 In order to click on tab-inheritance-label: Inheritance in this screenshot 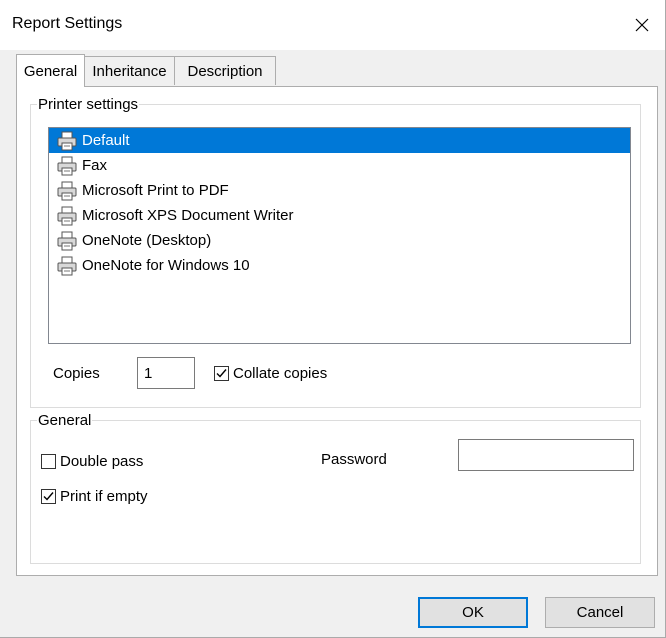, I will do `click(129, 71)`.